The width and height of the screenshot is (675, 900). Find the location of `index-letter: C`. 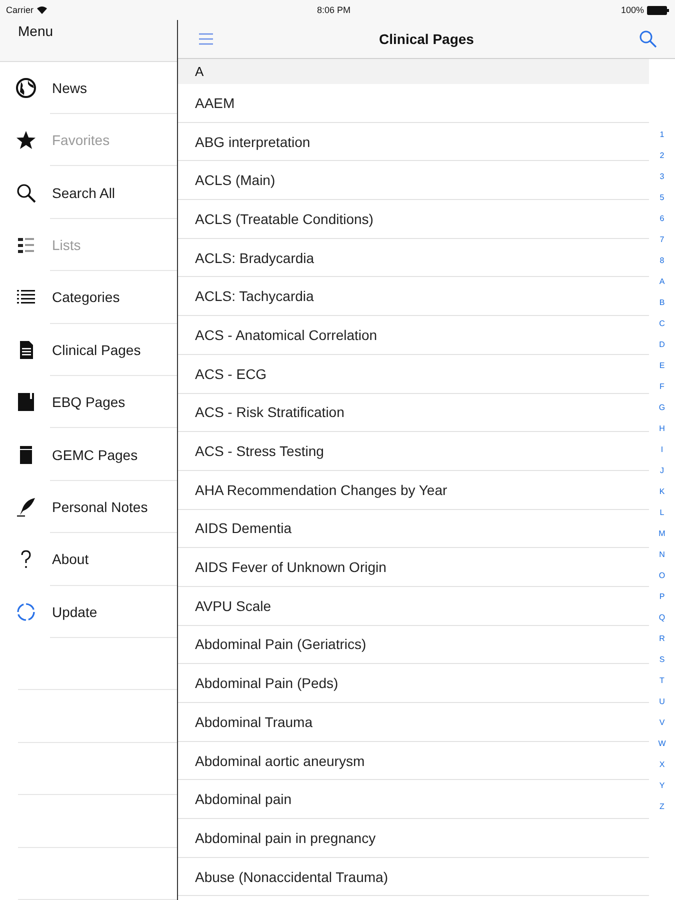

index-letter: C is located at coordinates (662, 323).